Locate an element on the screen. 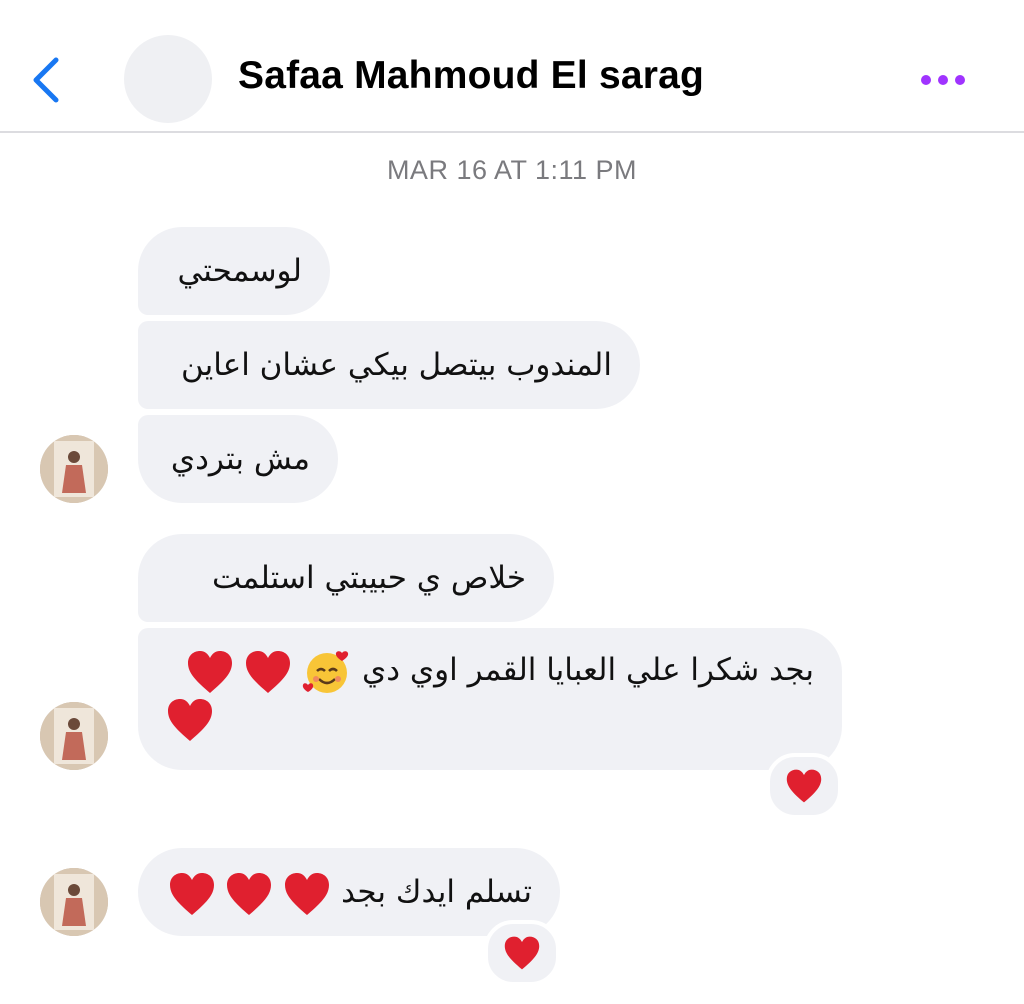 The width and height of the screenshot is (1024, 1004). ellipsis-icon is located at coordinates (943, 80).